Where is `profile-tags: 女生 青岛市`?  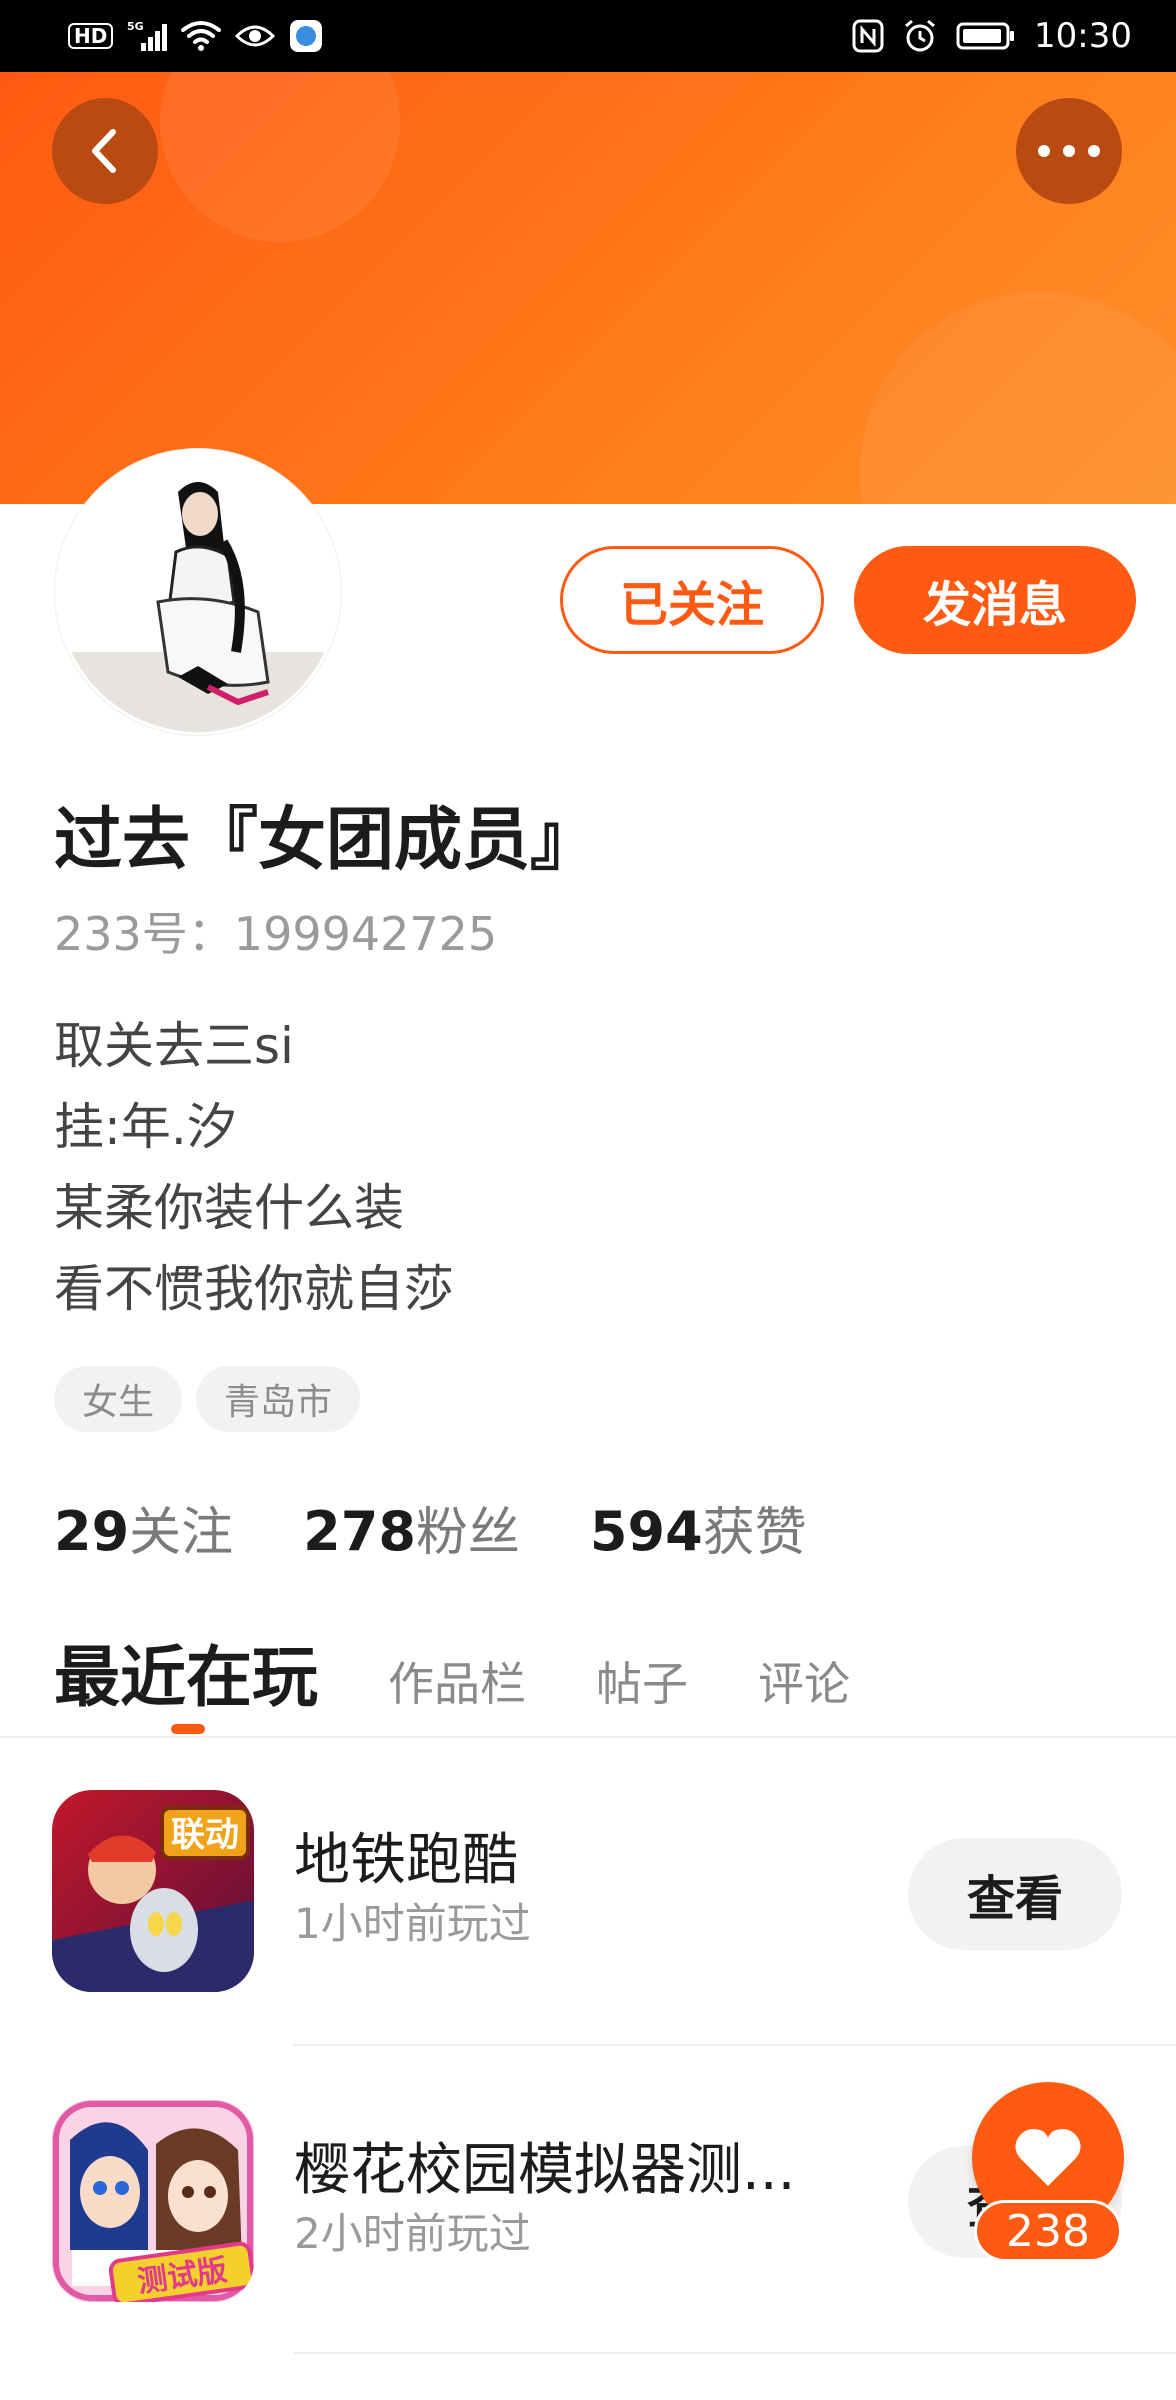
profile-tags: 女生 青岛市 is located at coordinates (207, 1399).